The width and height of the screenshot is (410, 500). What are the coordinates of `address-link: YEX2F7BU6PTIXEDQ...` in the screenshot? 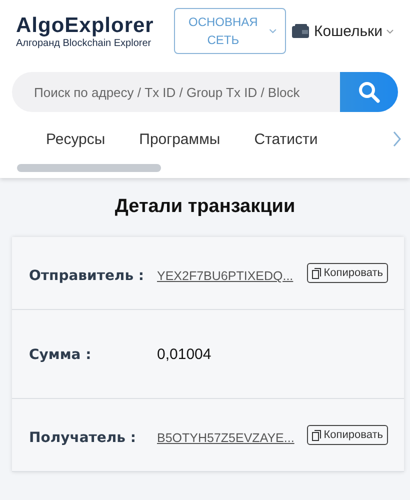 It's located at (225, 276).